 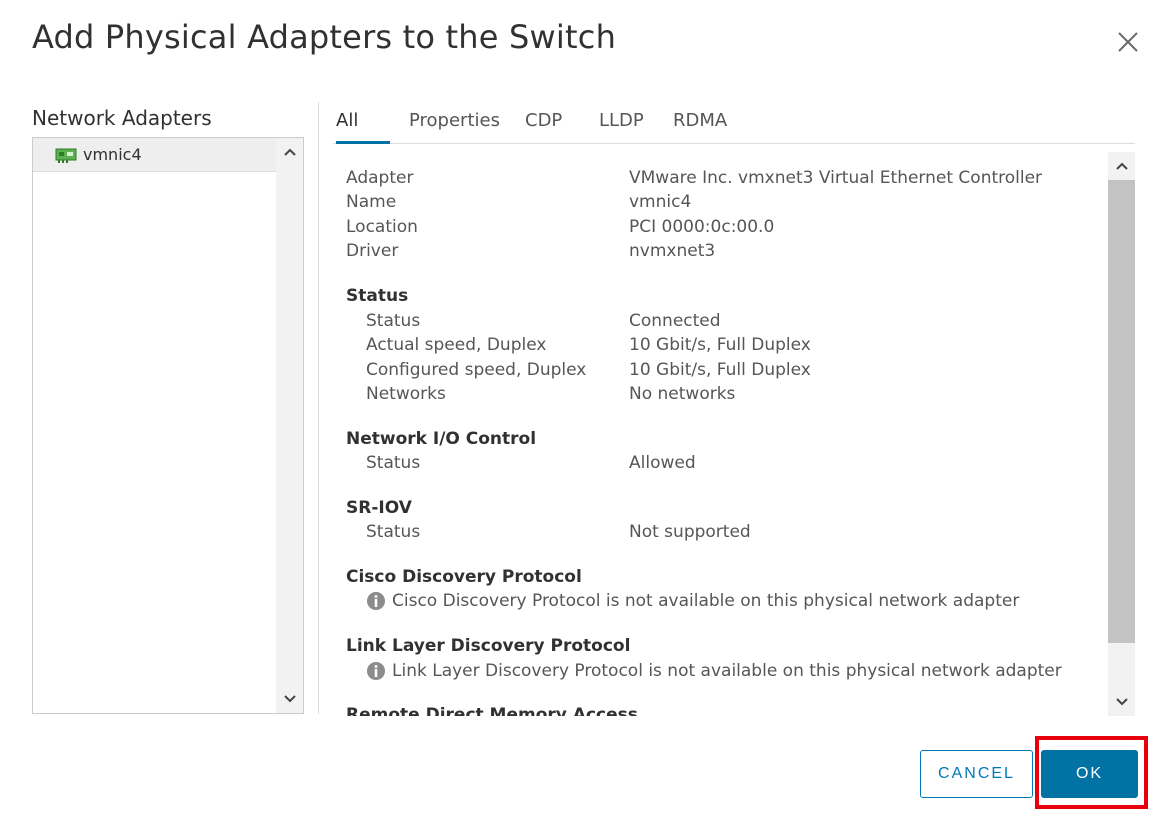 I want to click on section-heading-cdp: Cisco Discovery Protocol, so click(x=464, y=577).